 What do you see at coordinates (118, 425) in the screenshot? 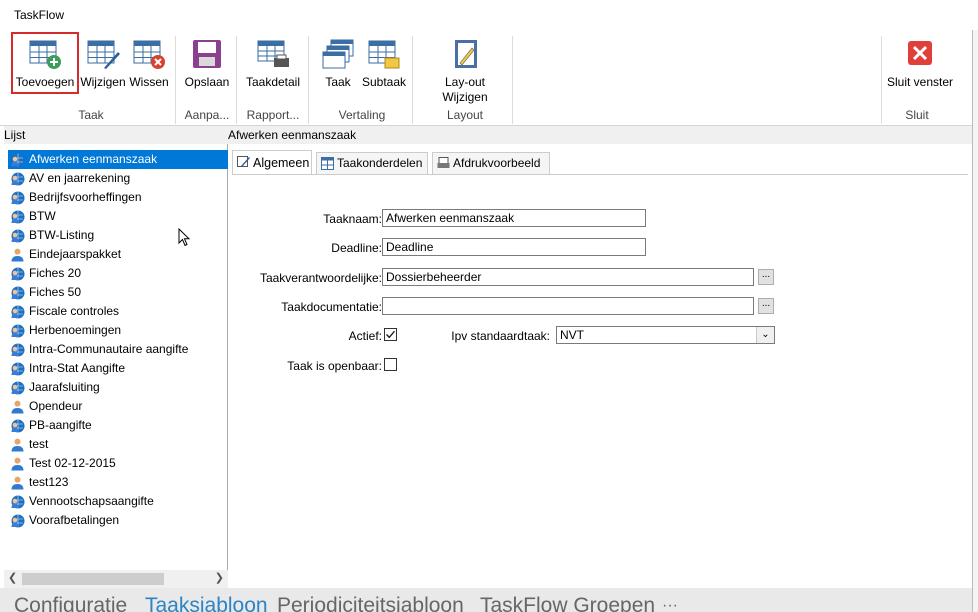
I see `list-item: PB-aangifte` at bounding box center [118, 425].